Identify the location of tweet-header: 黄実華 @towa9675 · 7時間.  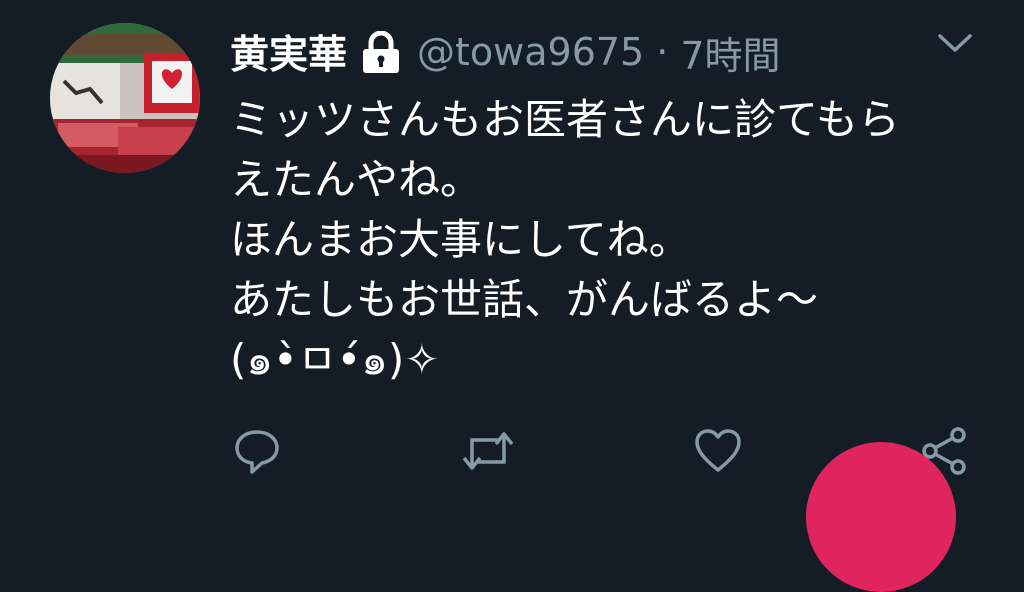
(505, 52).